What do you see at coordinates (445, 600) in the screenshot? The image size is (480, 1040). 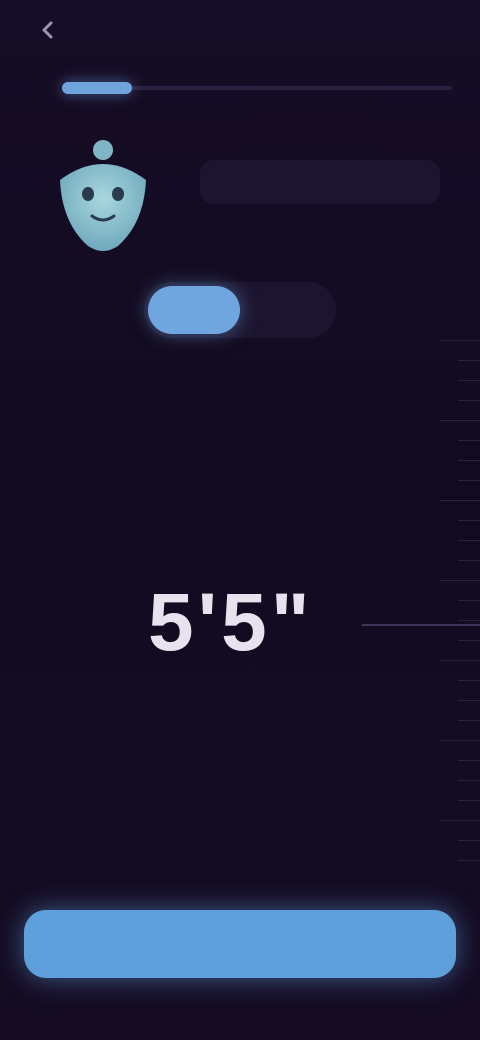 I see `height-ruler` at bounding box center [445, 600].